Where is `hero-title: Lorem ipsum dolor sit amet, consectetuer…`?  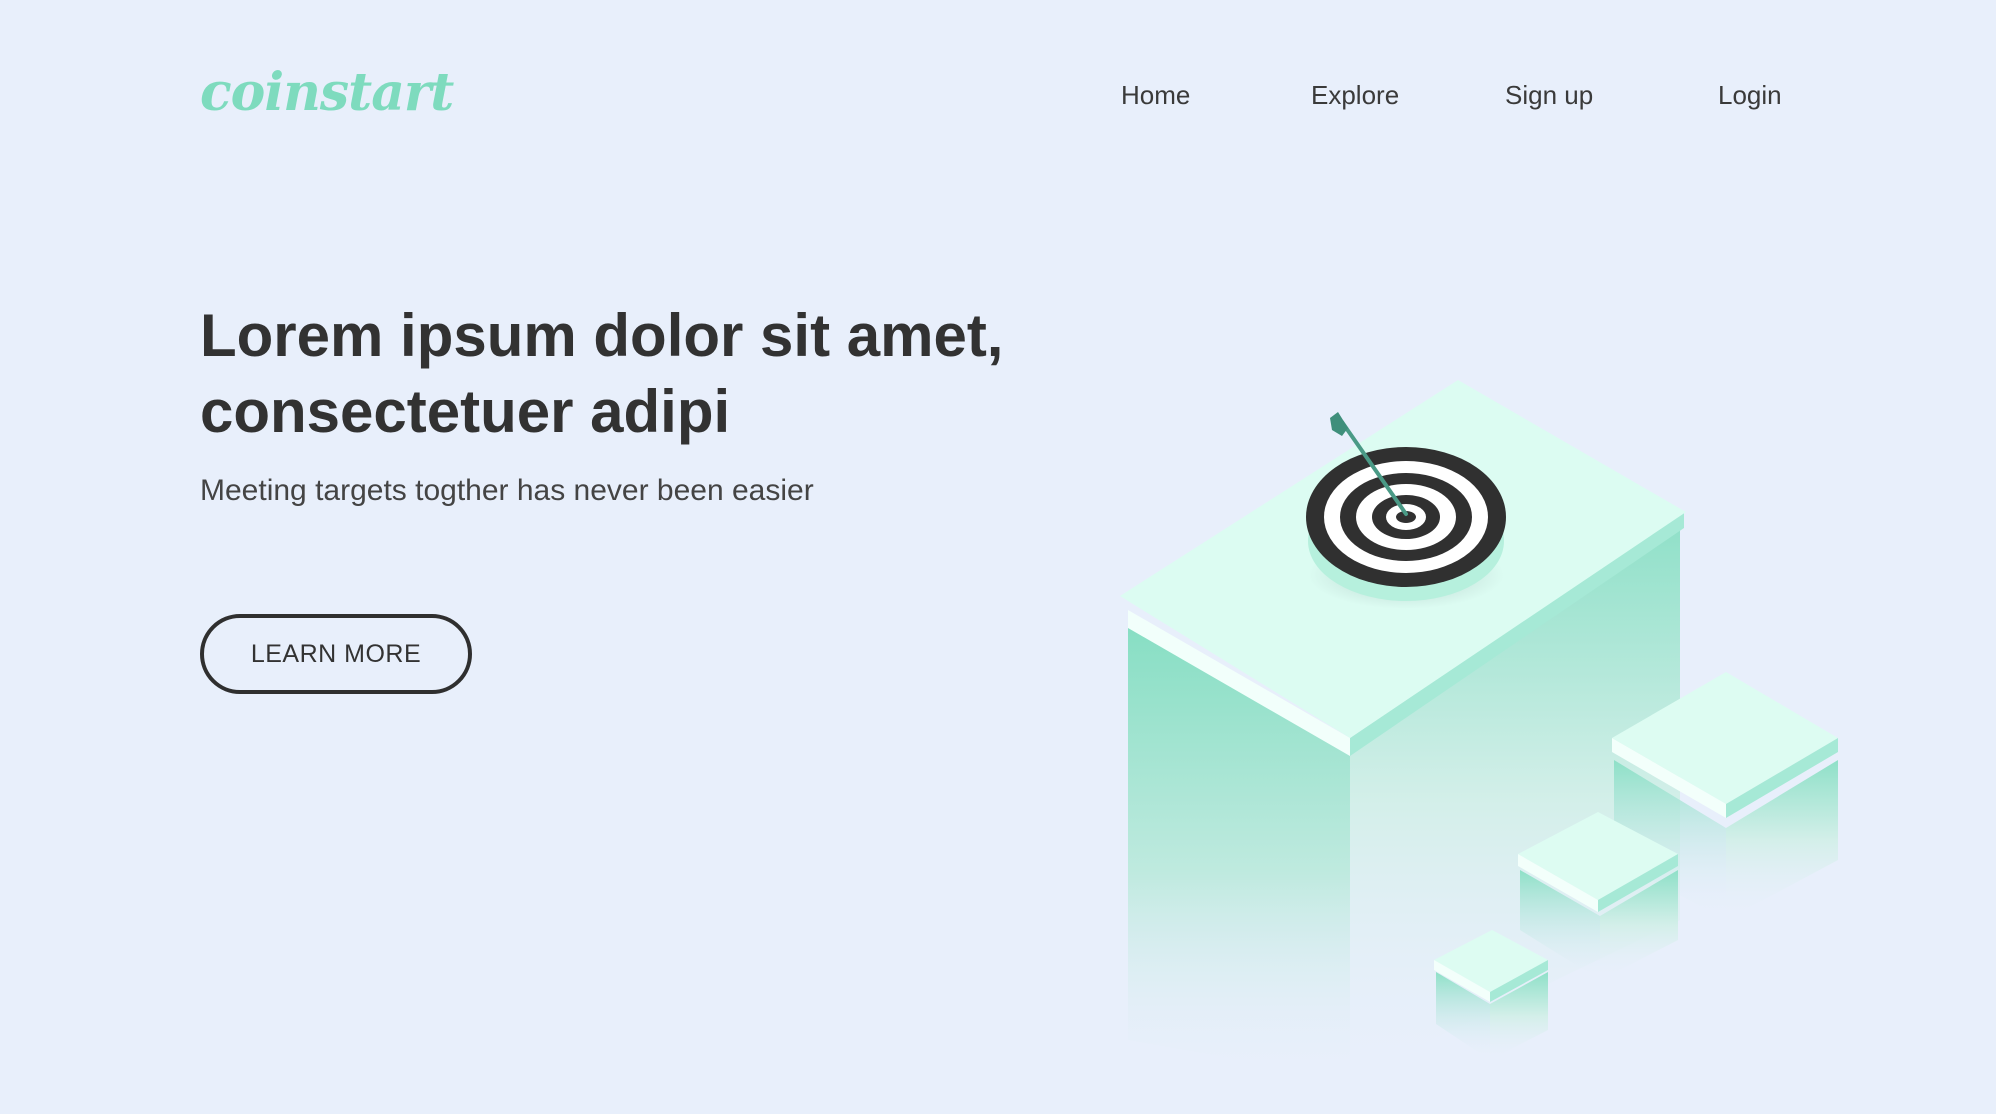
hero-title: Lorem ipsum dolor sit amet, consectetuer… is located at coordinates (602, 373).